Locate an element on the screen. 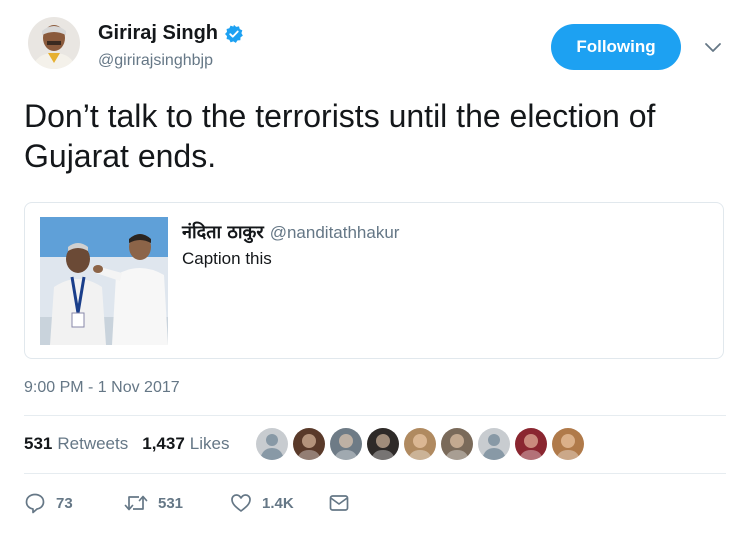  quoted-tweet-image is located at coordinates (104, 281).